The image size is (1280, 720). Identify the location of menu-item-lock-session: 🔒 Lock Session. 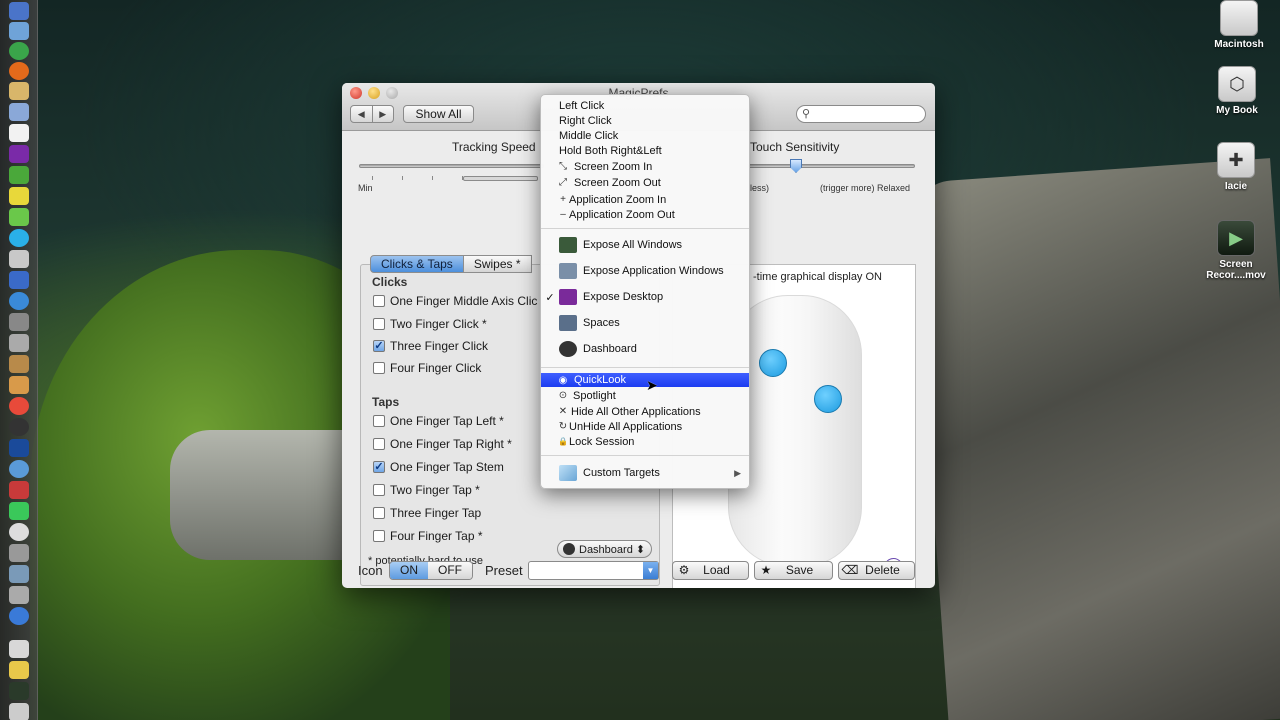
(645, 441).